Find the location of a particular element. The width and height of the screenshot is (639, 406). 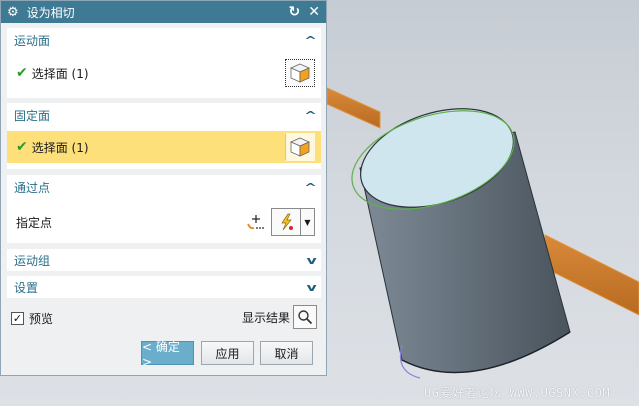

preview-checkbox-row: ✓ 预览 is located at coordinates (32, 318).